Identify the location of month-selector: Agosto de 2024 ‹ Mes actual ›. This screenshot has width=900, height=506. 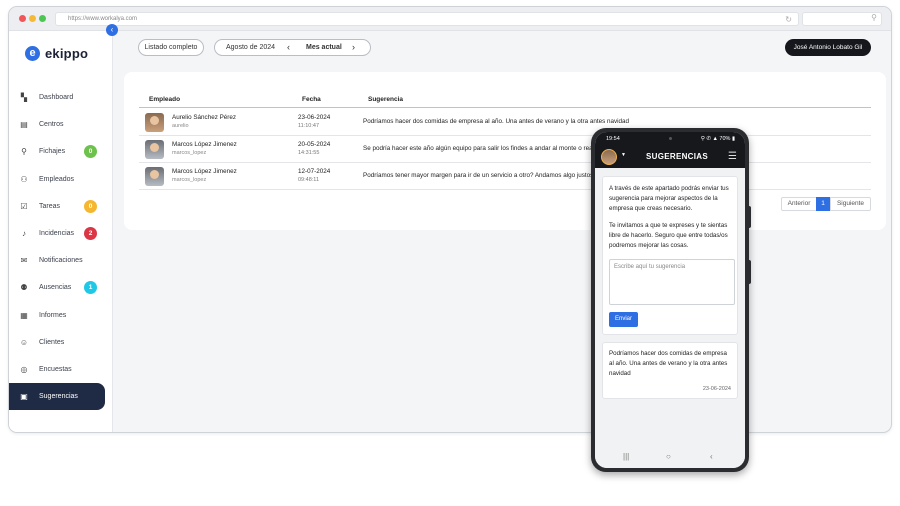
(292, 47).